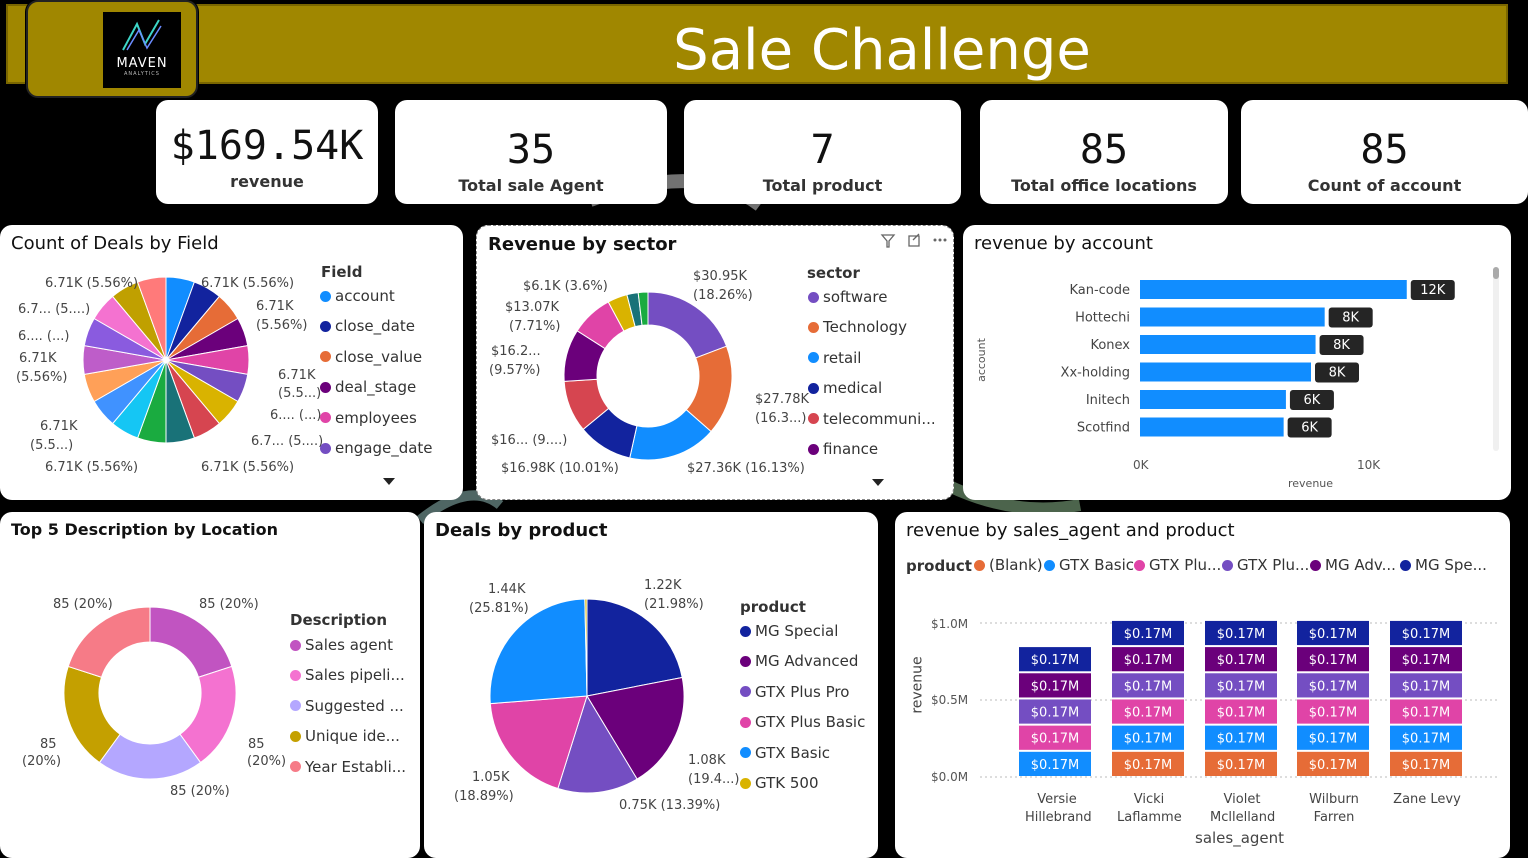 Image resolution: width=1528 pixels, height=858 pixels. What do you see at coordinates (54, 309) in the screenshot?
I see `slice-label: 6.7... (5....)` at bounding box center [54, 309].